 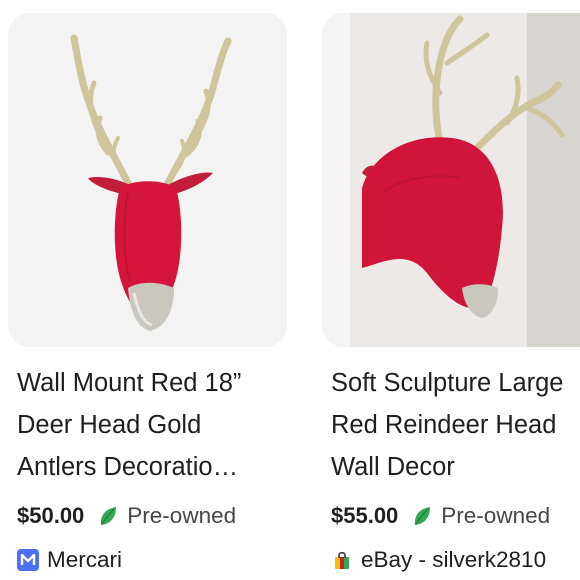 I want to click on product-title-line: Wall Mount Red 18”, so click(x=129, y=383).